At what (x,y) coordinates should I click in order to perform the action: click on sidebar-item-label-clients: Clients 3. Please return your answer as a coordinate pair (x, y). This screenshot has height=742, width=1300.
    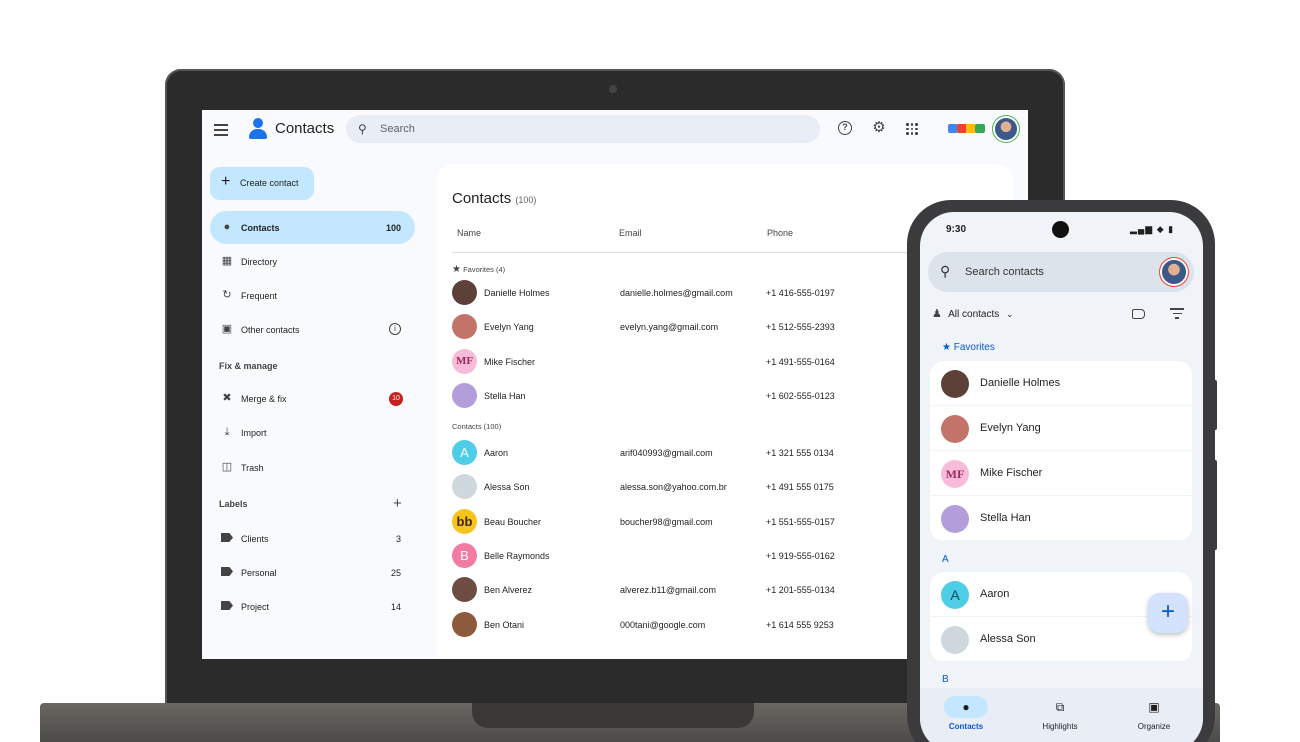
    Looking at the image, I should click on (312, 538).